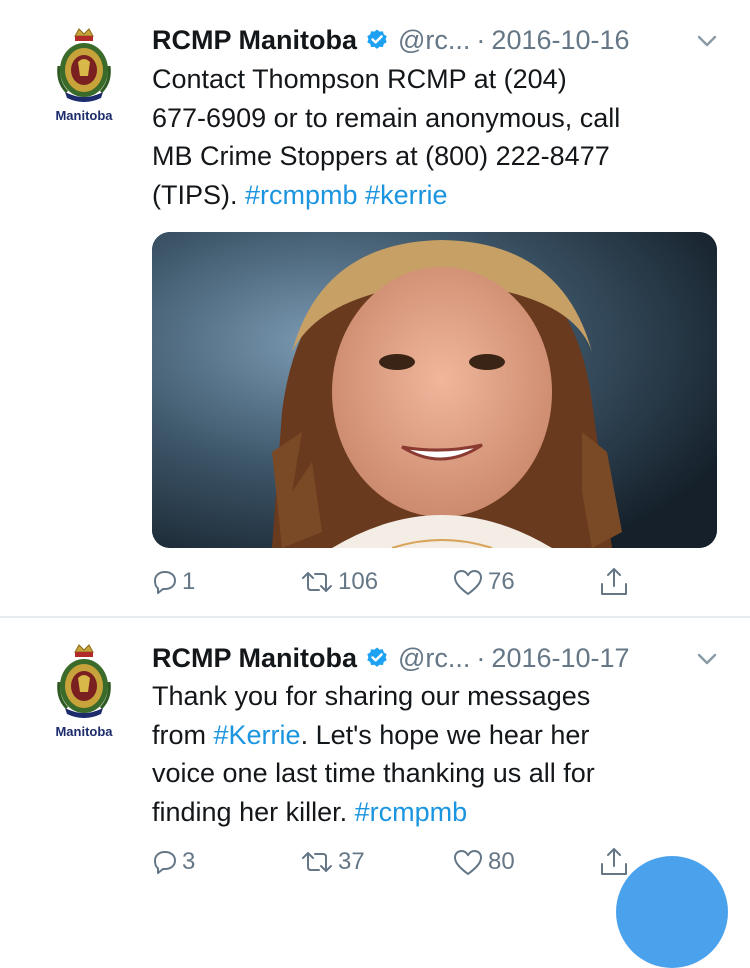 The image size is (750, 968). Describe the element at coordinates (445, 734) in the screenshot. I see `text-segment: . Let's hope we hear her` at that location.